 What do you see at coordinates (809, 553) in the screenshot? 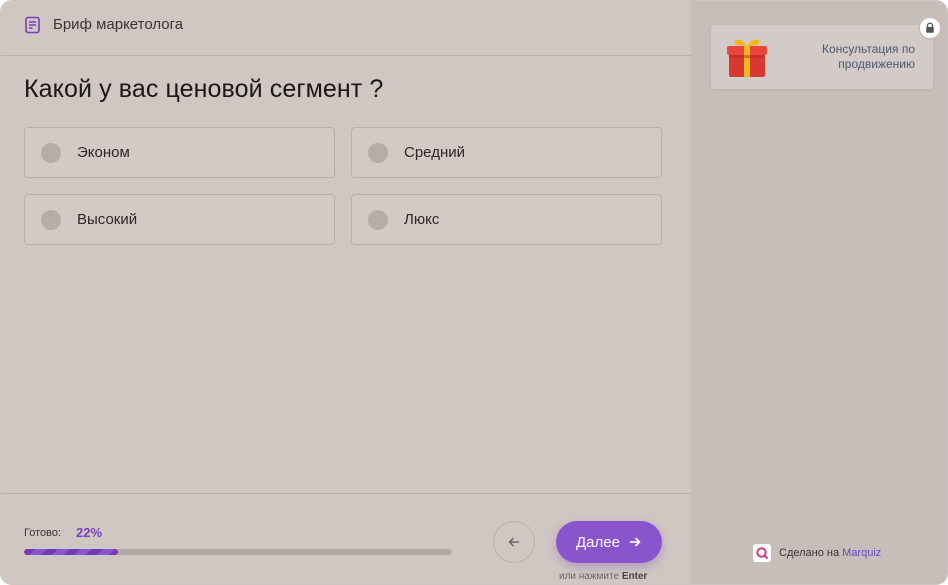
I see `made-by-text: Сделано на` at bounding box center [809, 553].